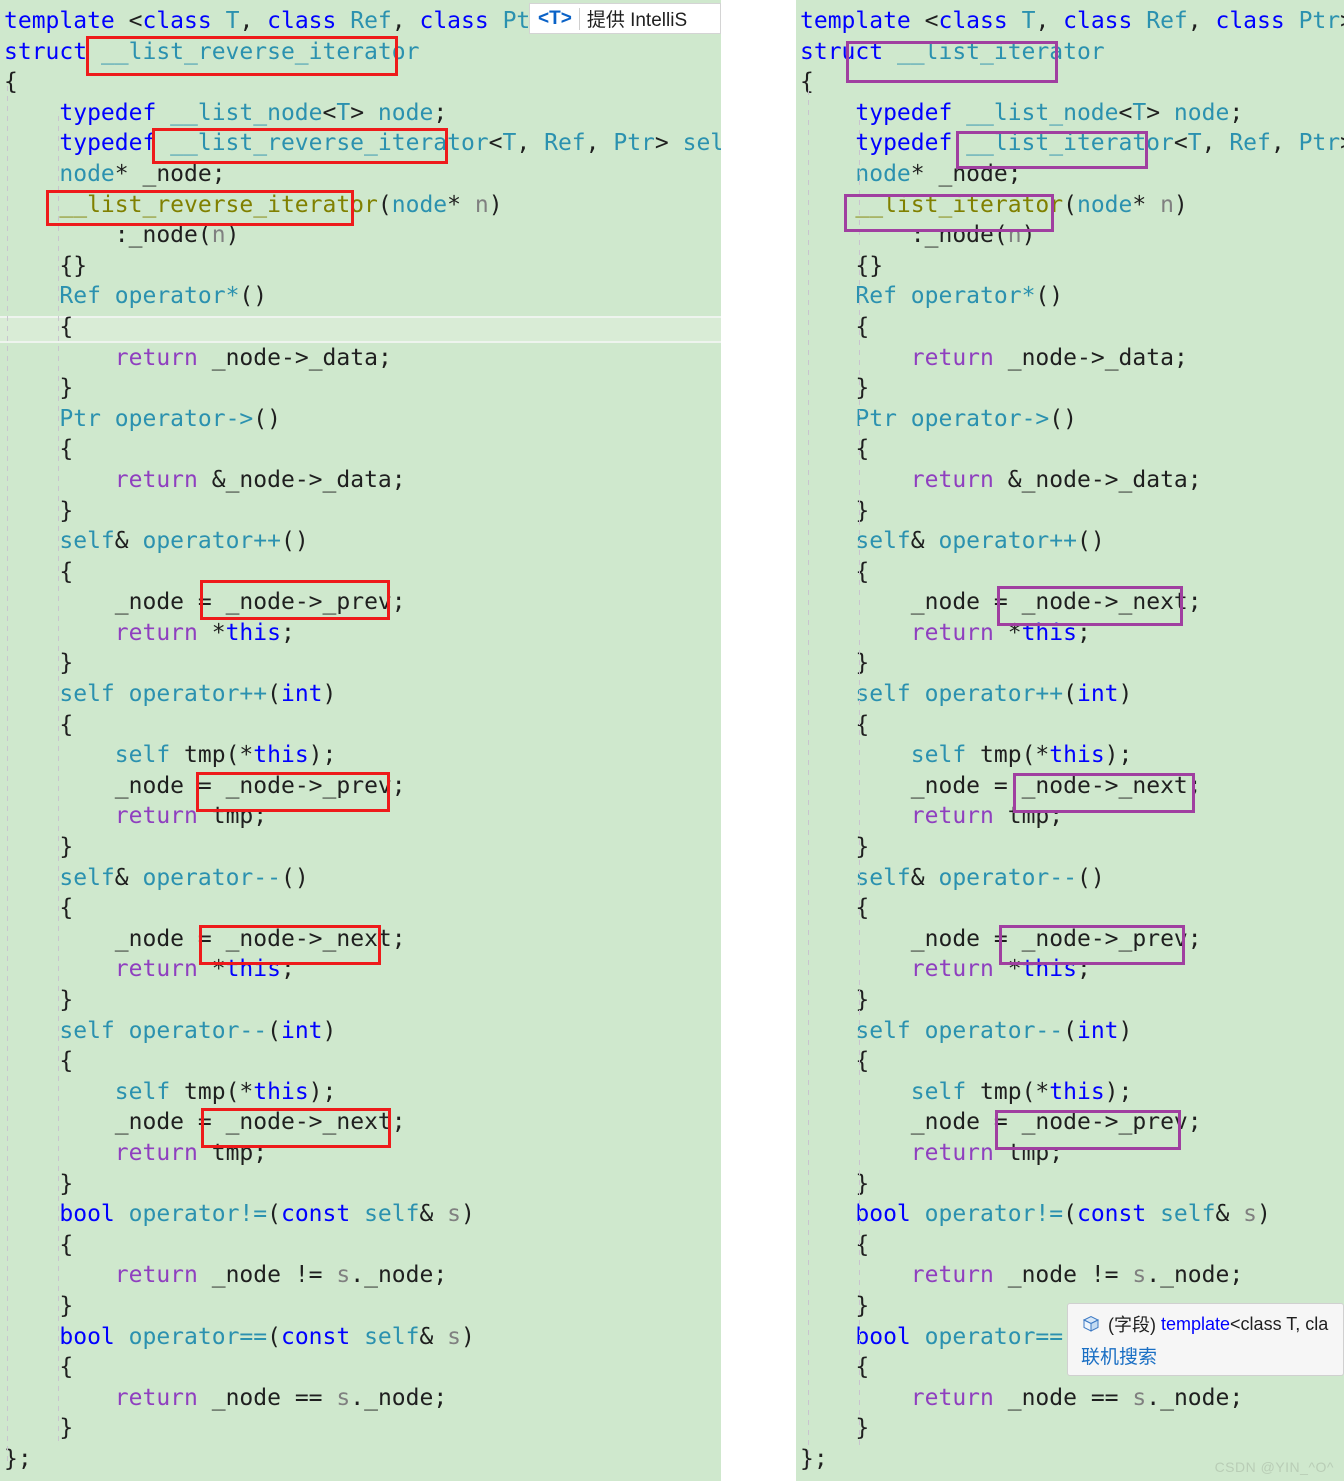 Image resolution: width=1344 pixels, height=1481 pixels. What do you see at coordinates (87, 1336) in the screenshot?
I see `code-token: bool` at bounding box center [87, 1336].